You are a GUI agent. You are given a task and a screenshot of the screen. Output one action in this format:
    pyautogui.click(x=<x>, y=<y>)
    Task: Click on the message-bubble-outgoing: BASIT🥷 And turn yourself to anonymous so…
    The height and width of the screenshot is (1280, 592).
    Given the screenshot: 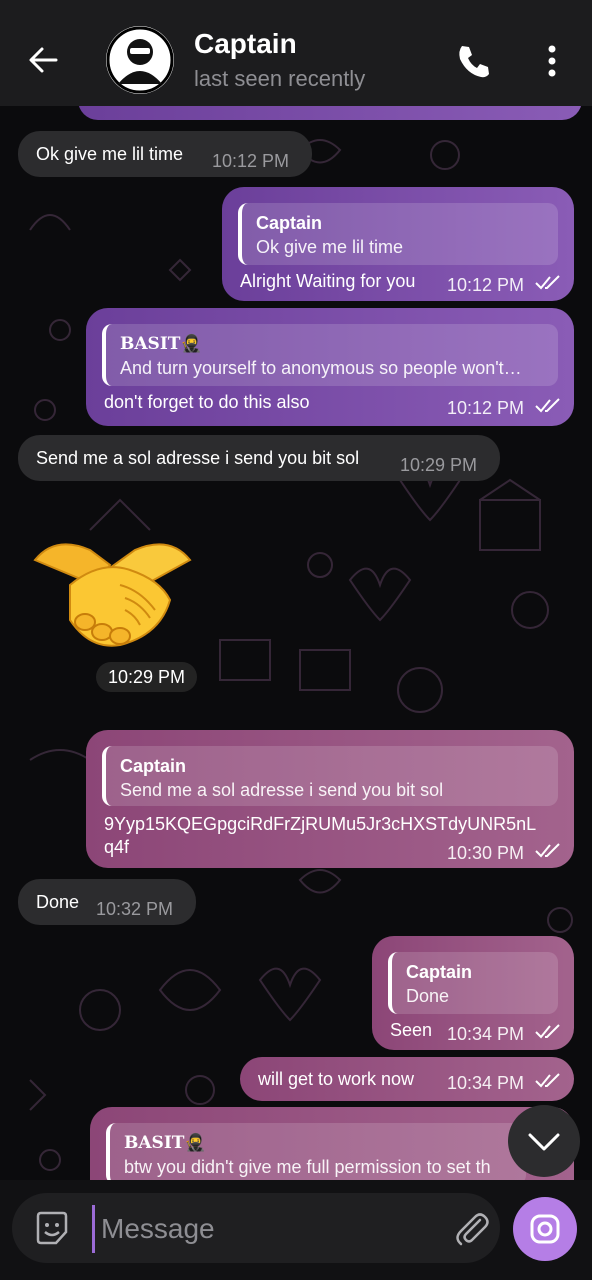 What is the action you would take?
    pyautogui.click(x=330, y=367)
    